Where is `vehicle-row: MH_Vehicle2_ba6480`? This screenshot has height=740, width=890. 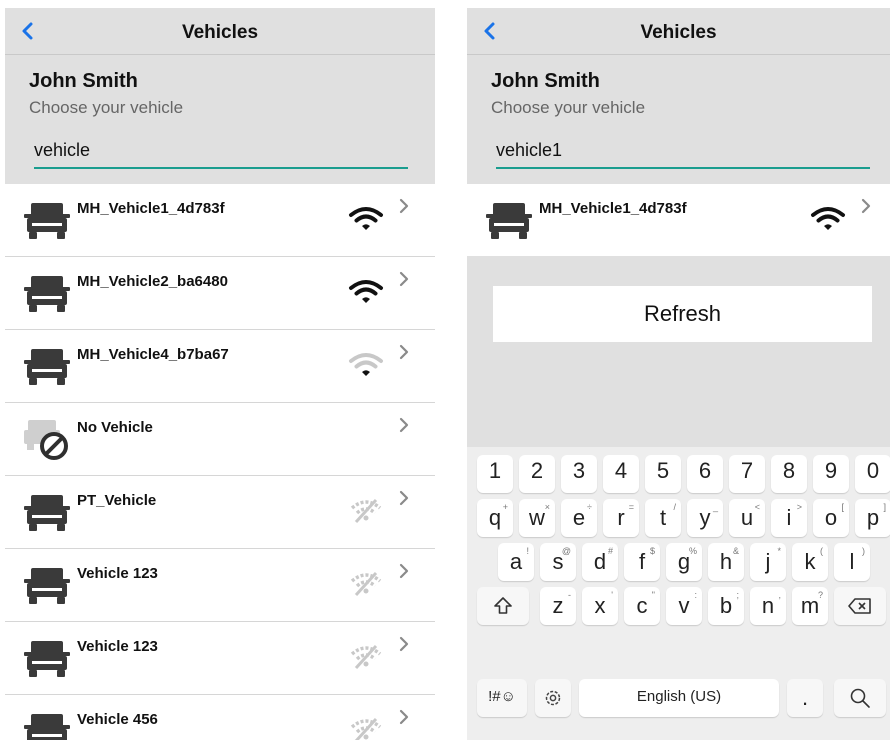
vehicle-row: MH_Vehicle2_ba6480 is located at coordinates (220, 293).